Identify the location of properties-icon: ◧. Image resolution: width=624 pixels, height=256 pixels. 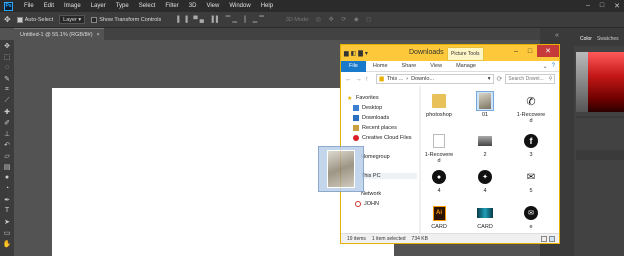
(354, 53).